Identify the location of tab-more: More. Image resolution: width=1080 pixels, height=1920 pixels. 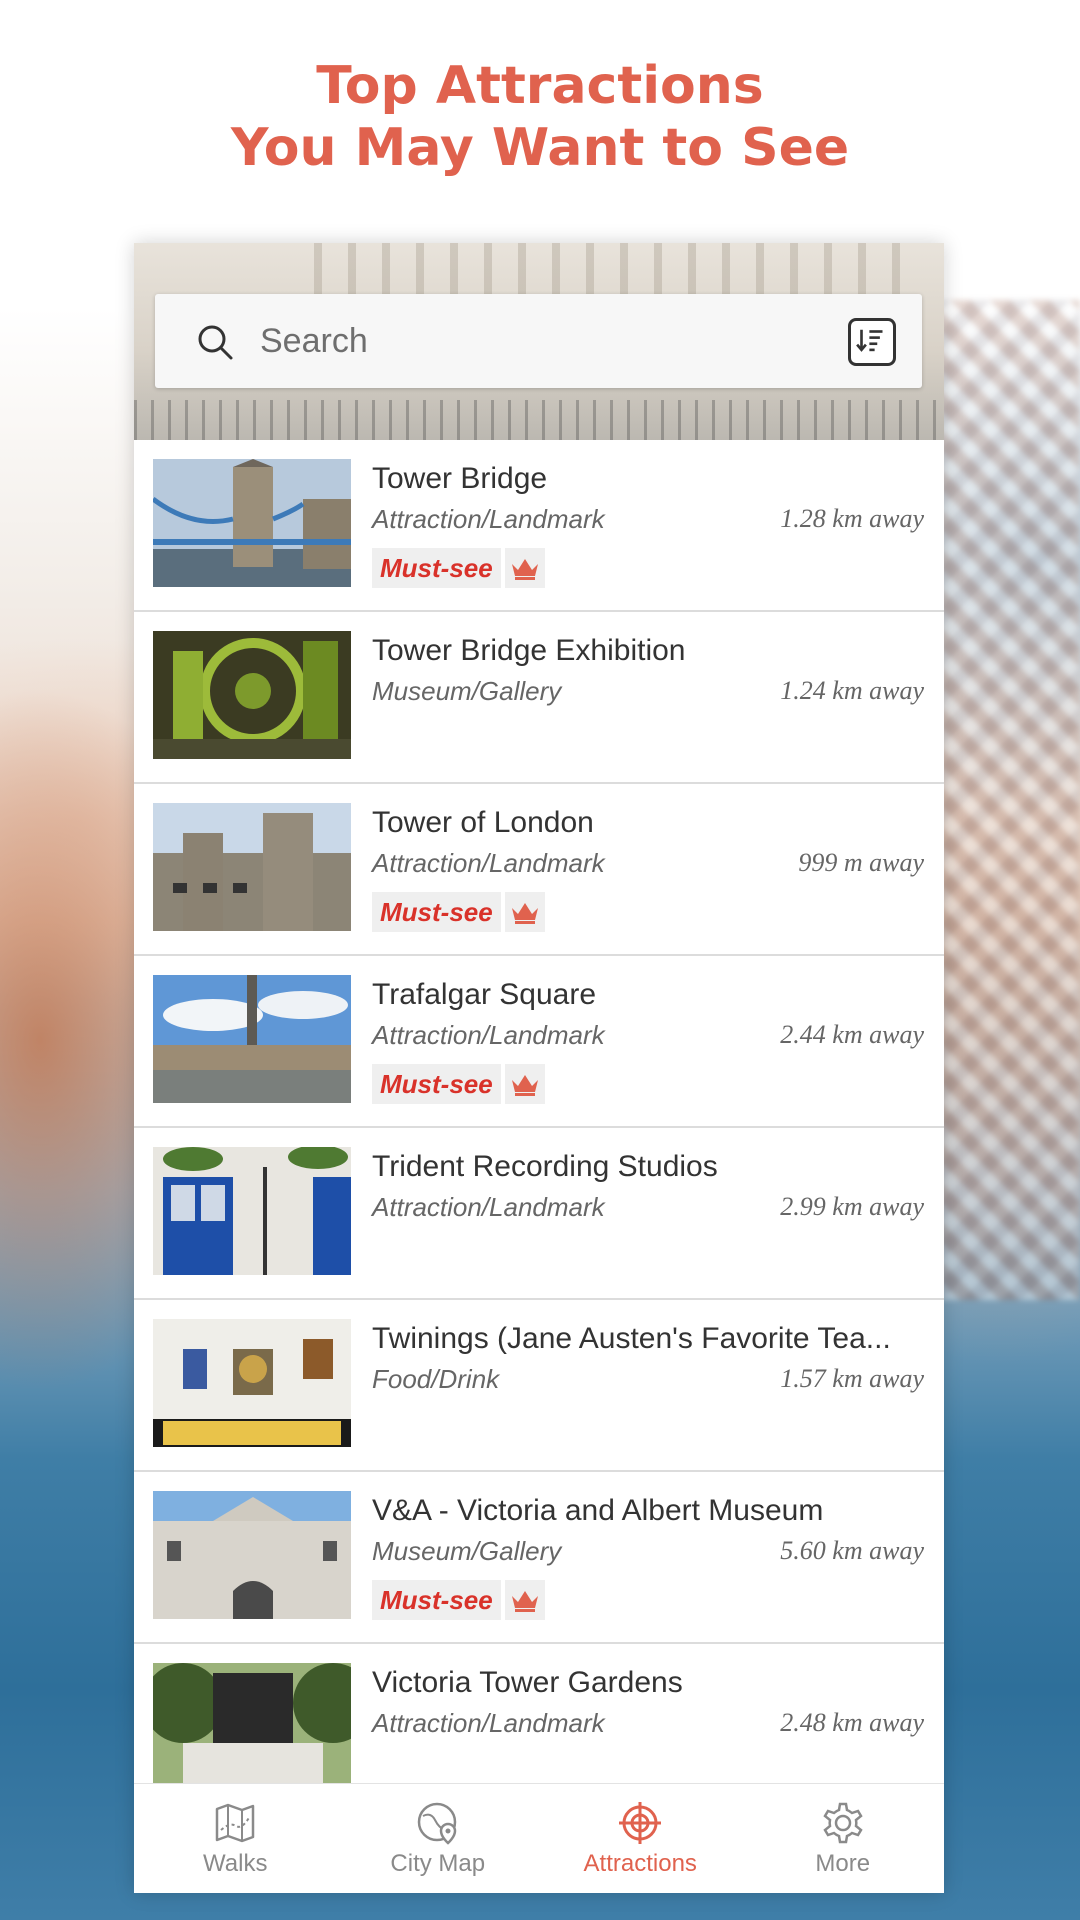
(843, 1838).